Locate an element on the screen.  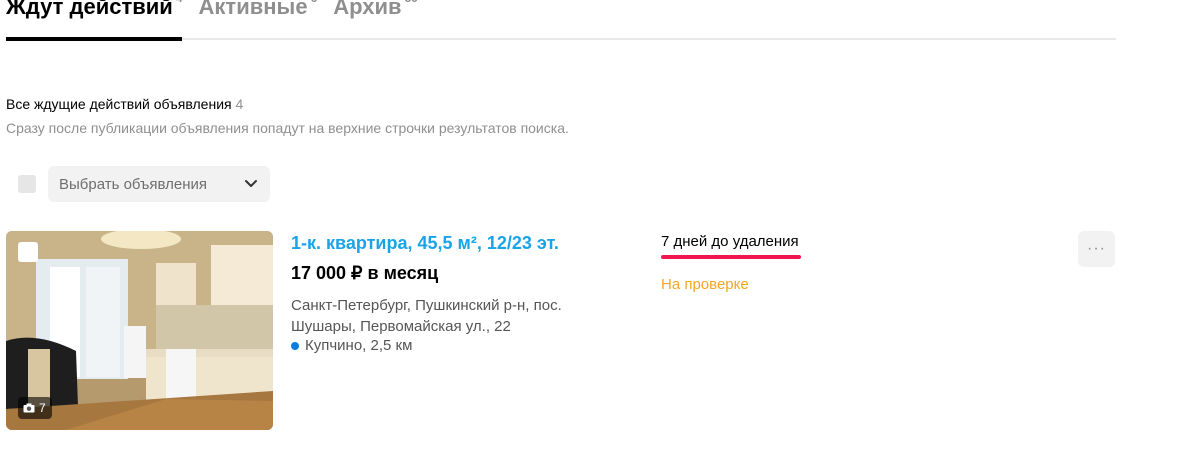
select-all-checkbox is located at coordinates (27, 184).